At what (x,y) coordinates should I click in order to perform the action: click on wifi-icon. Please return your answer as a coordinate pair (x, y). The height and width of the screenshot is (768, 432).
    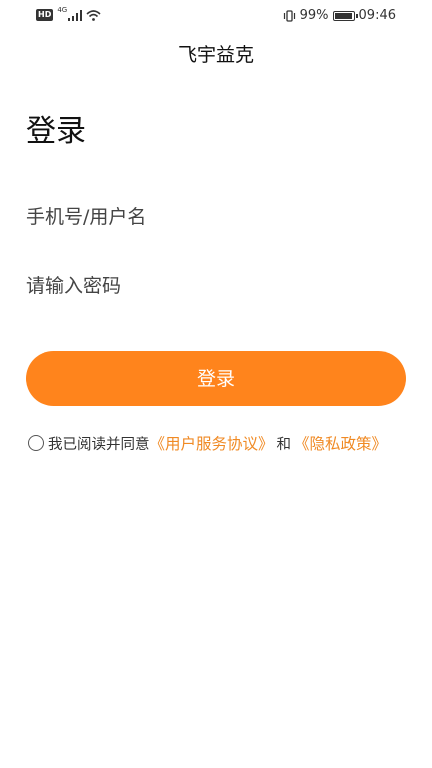
    Looking at the image, I should click on (93, 15).